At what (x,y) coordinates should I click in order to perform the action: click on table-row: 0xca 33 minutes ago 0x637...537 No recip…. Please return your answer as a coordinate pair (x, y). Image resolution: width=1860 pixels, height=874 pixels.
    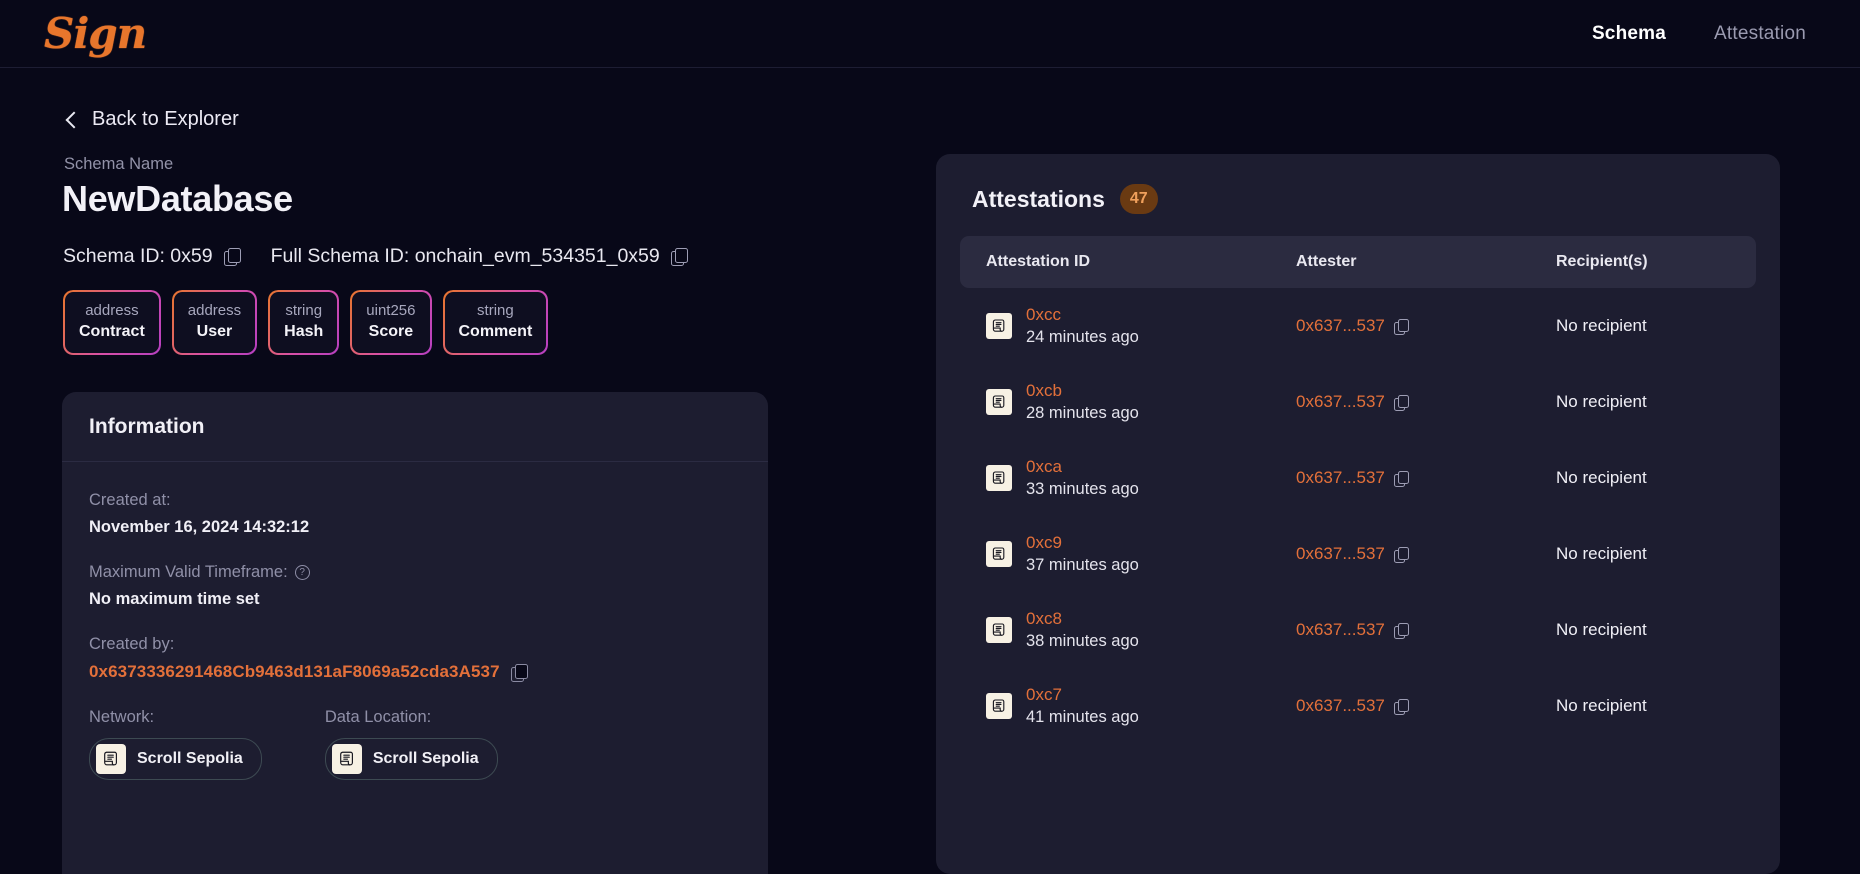
    Looking at the image, I should click on (1358, 478).